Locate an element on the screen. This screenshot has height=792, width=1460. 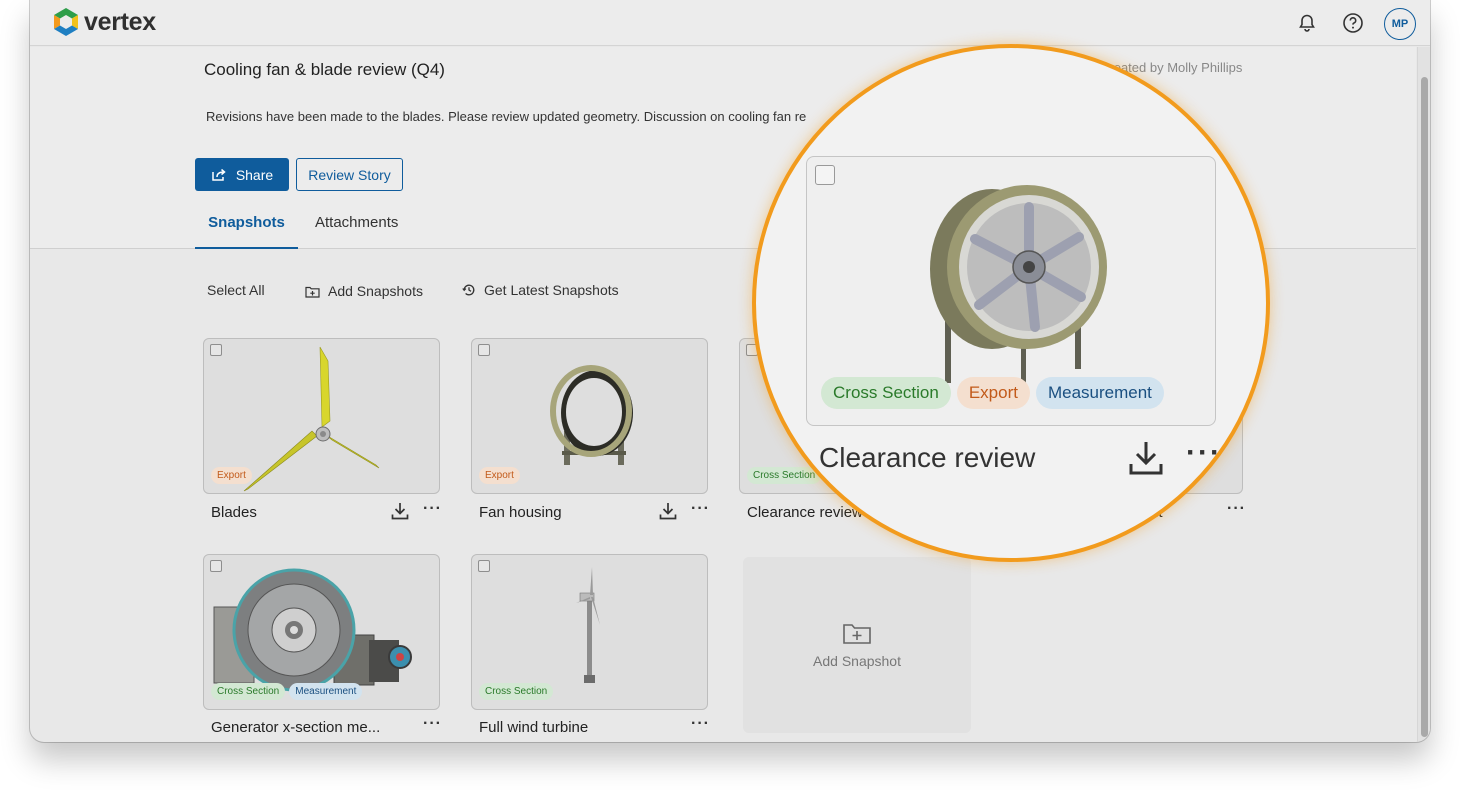
select-all-label: Select All is located at coordinates (236, 290).